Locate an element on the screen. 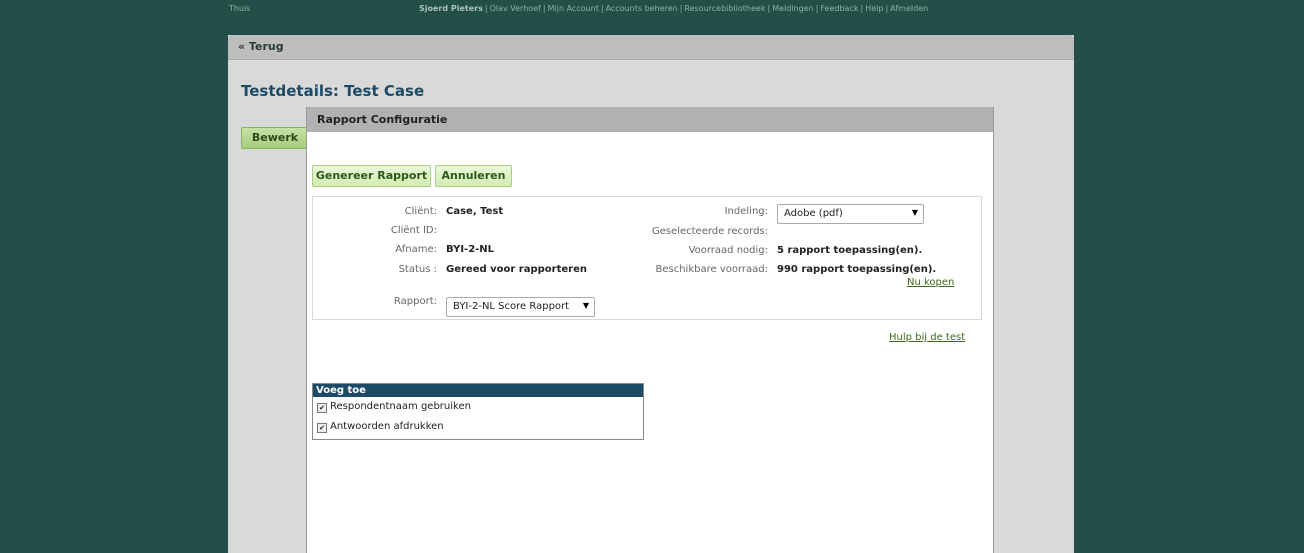  option-print-answers: ✔ Antwoorden afdrukken is located at coordinates (380, 427).